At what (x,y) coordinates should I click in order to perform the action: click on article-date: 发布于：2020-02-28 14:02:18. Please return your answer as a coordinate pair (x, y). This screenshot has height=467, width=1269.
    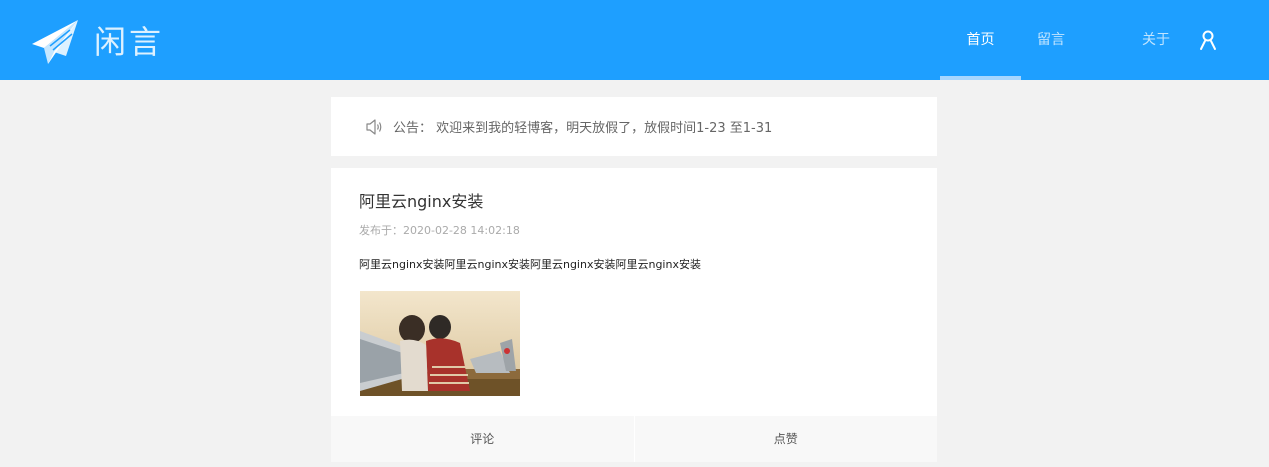
    Looking at the image, I should click on (439, 230).